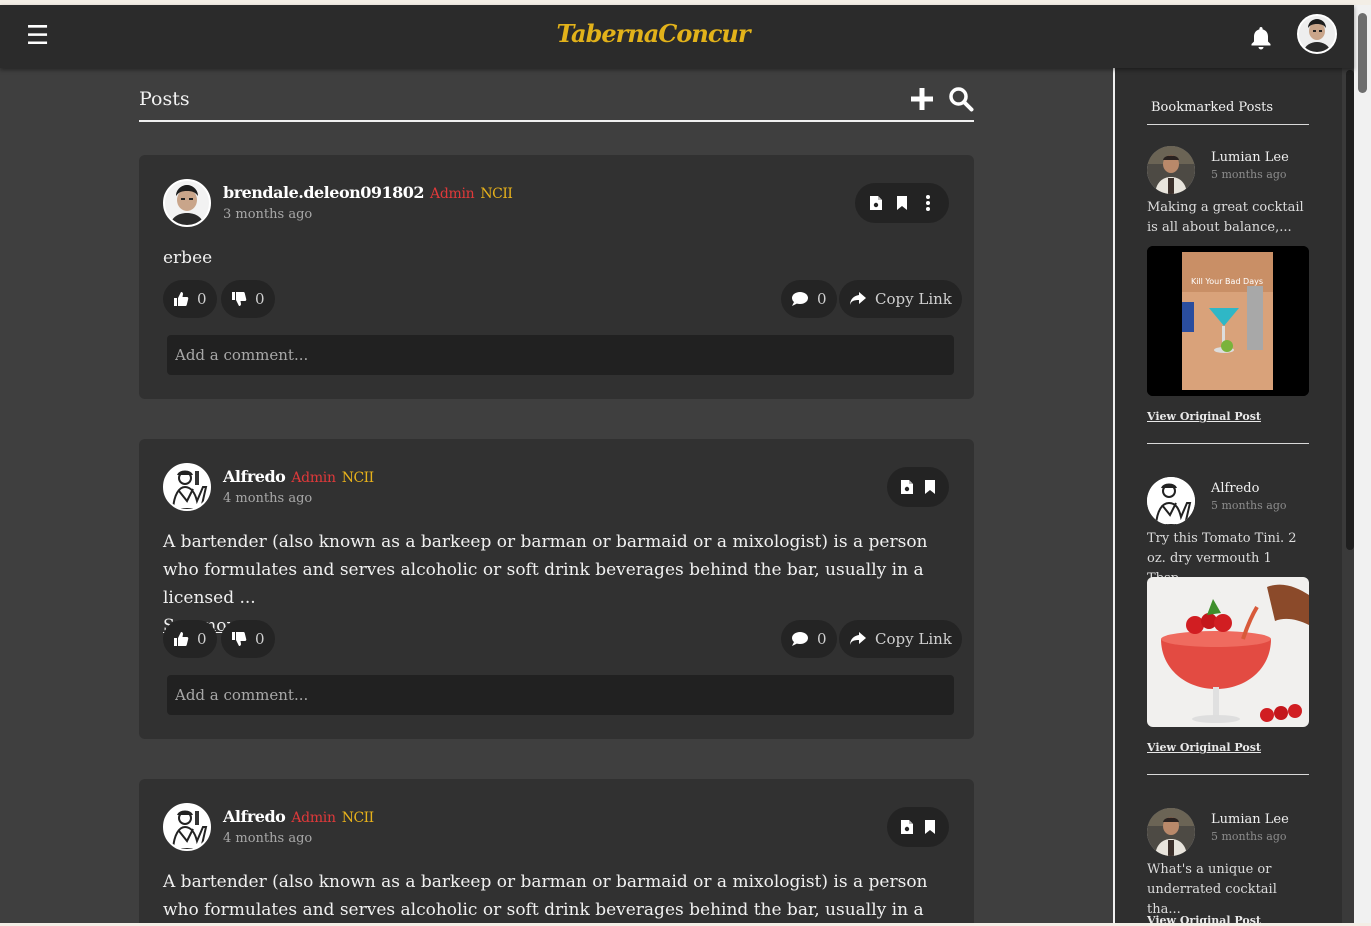 The width and height of the screenshot is (1371, 926). What do you see at coordinates (922, 99) in the screenshot?
I see `plus-icon` at bounding box center [922, 99].